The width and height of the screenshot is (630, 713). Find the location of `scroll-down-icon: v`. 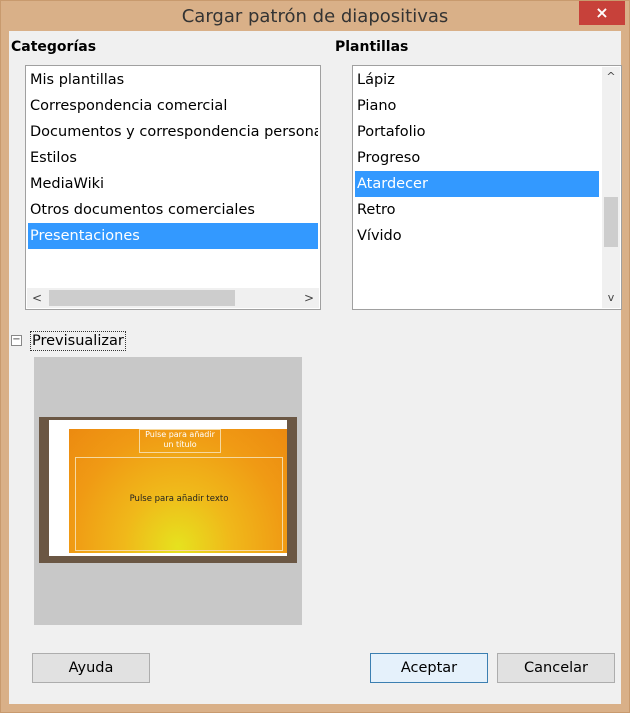

scroll-down-icon: v is located at coordinates (611, 298).